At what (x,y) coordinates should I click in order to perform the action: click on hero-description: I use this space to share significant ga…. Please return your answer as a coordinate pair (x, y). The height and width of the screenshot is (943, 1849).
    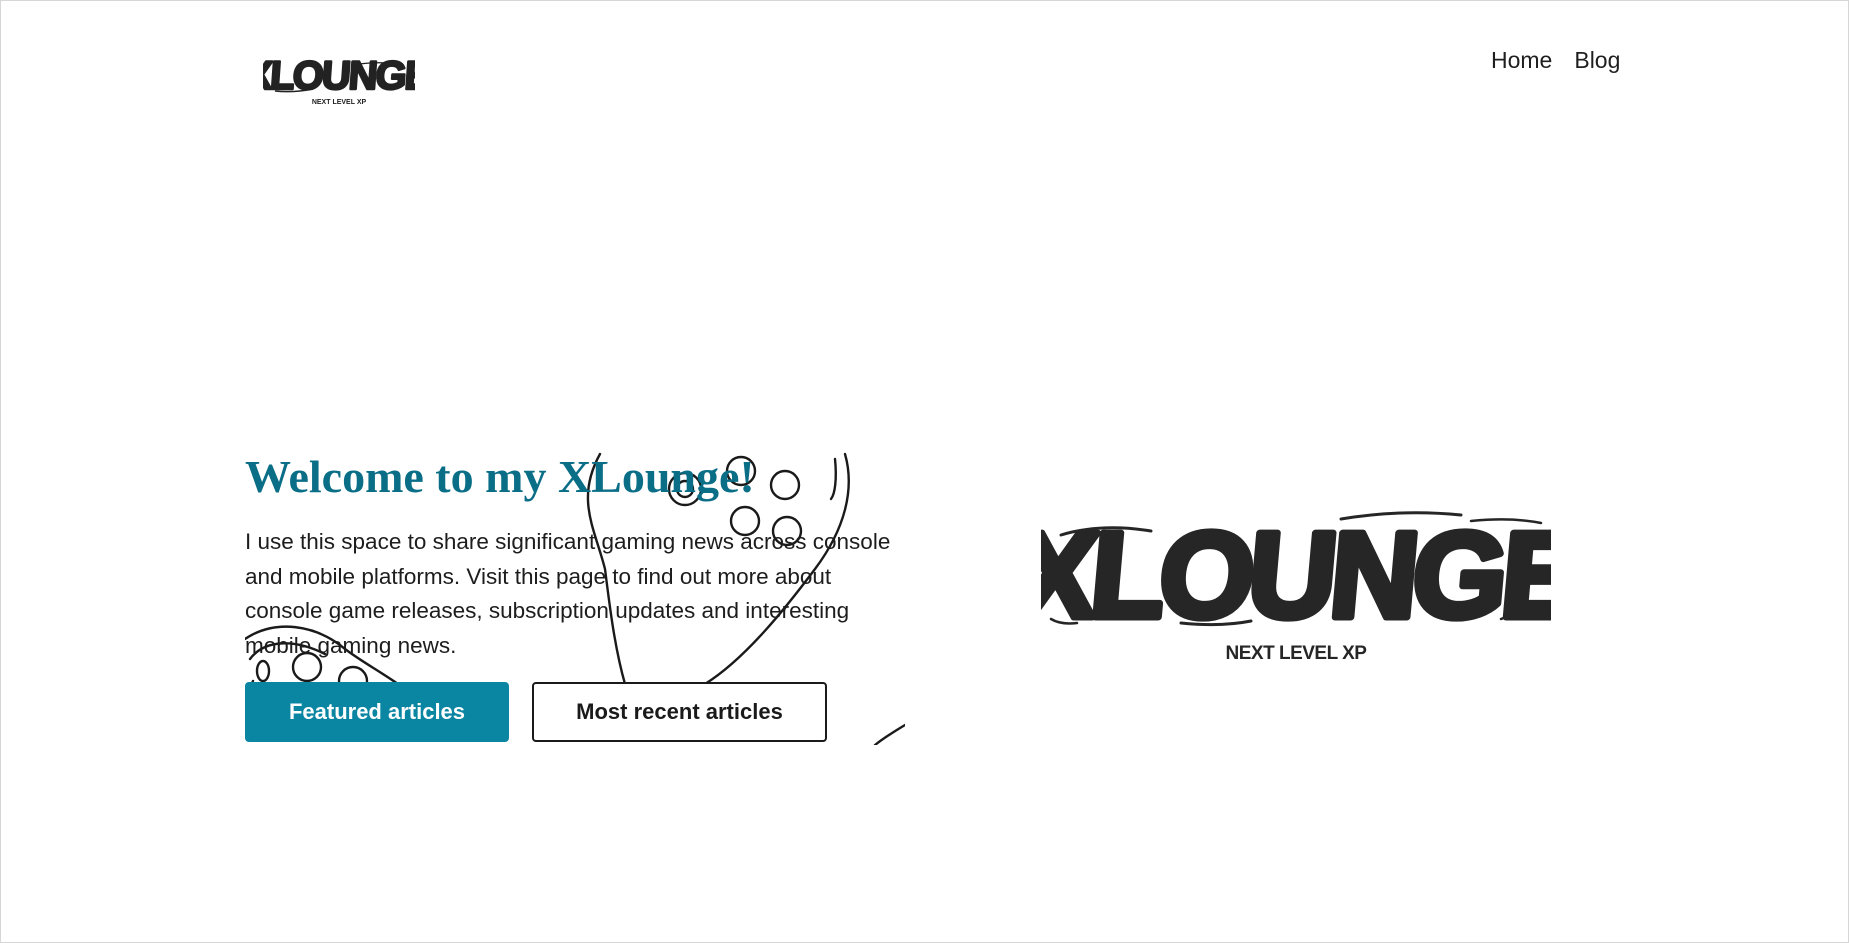
    Looking at the image, I should click on (568, 593).